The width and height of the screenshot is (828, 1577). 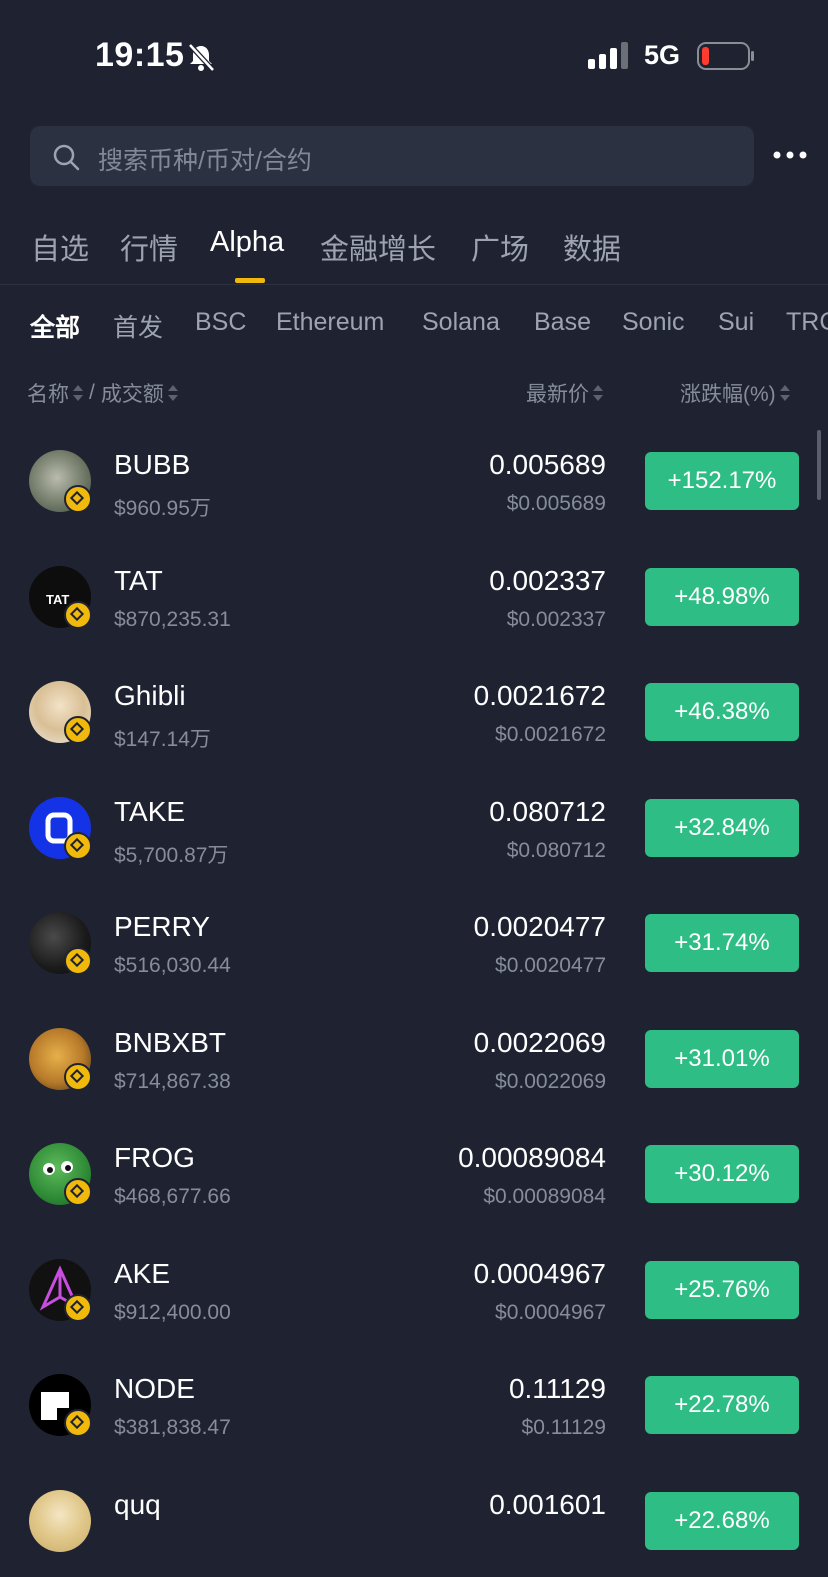 What do you see at coordinates (722, 1520) in the screenshot?
I see `change-badge: +22.68%` at bounding box center [722, 1520].